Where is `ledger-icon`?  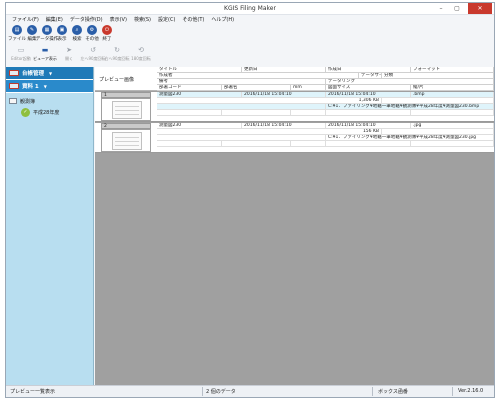 ledger-icon is located at coordinates (14, 73).